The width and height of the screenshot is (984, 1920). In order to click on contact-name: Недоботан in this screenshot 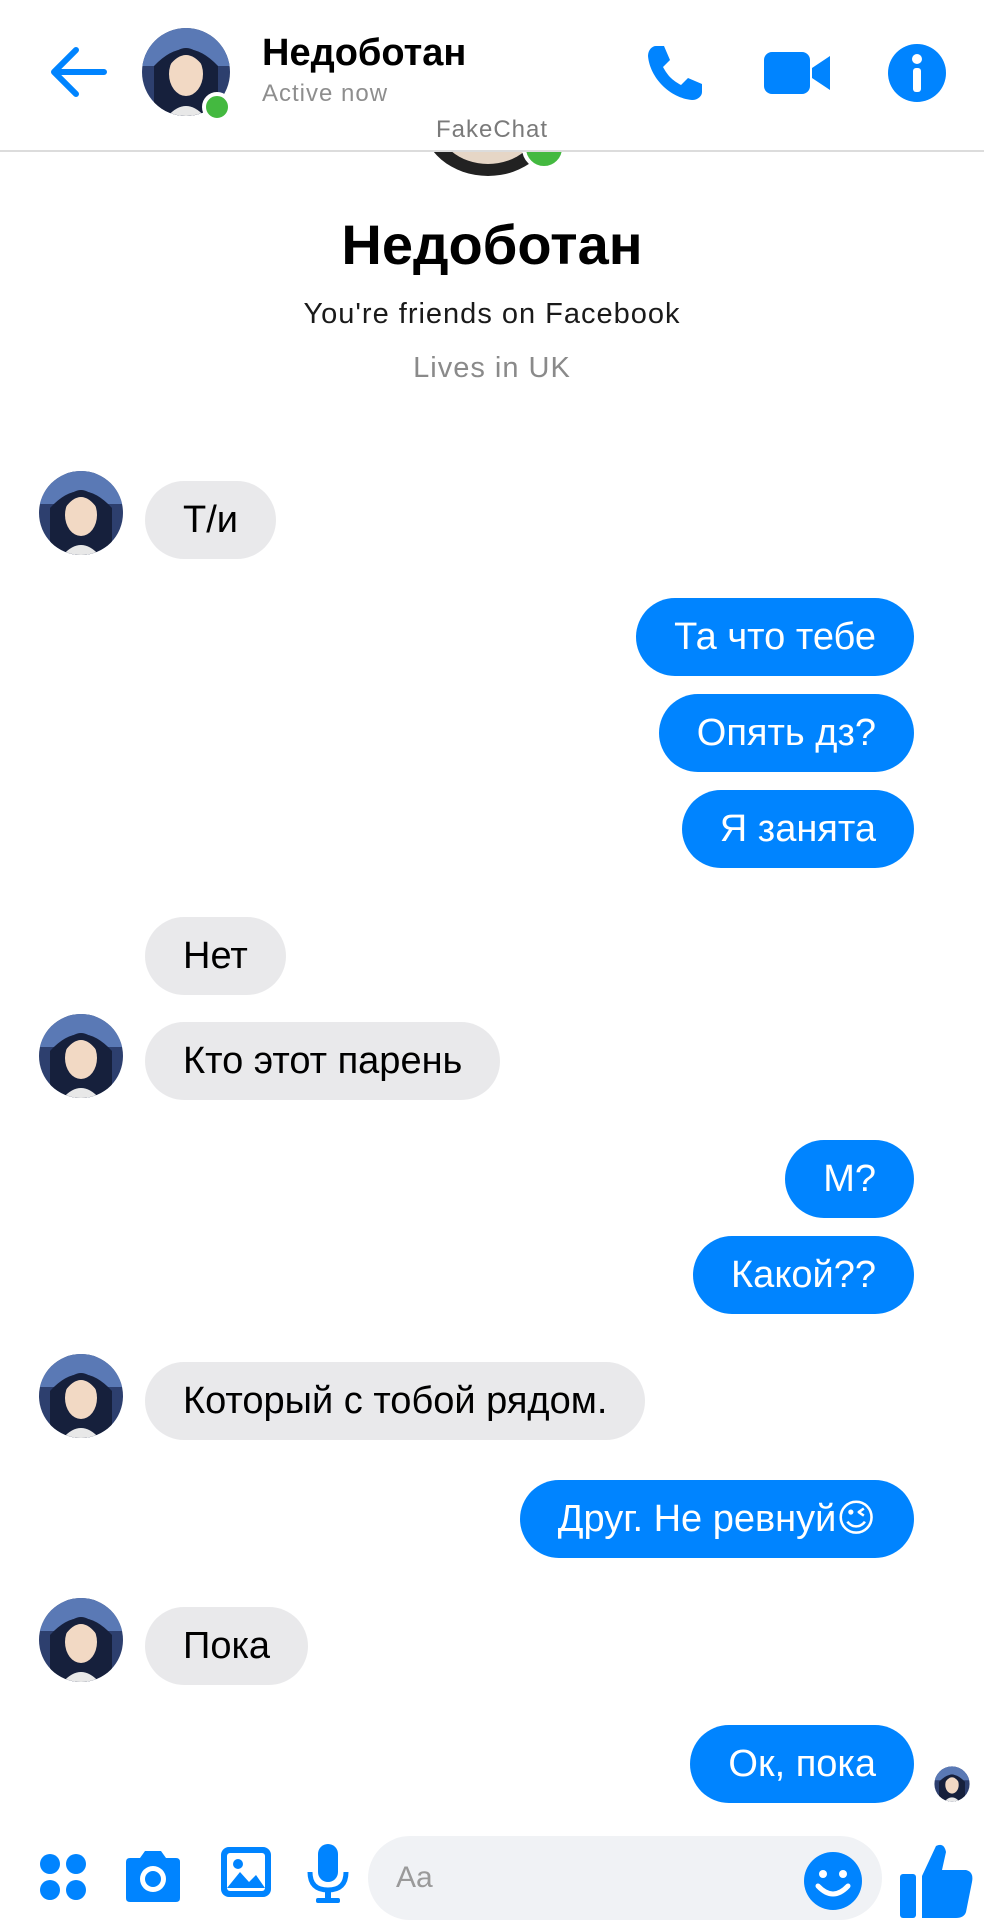, I will do `click(364, 53)`.